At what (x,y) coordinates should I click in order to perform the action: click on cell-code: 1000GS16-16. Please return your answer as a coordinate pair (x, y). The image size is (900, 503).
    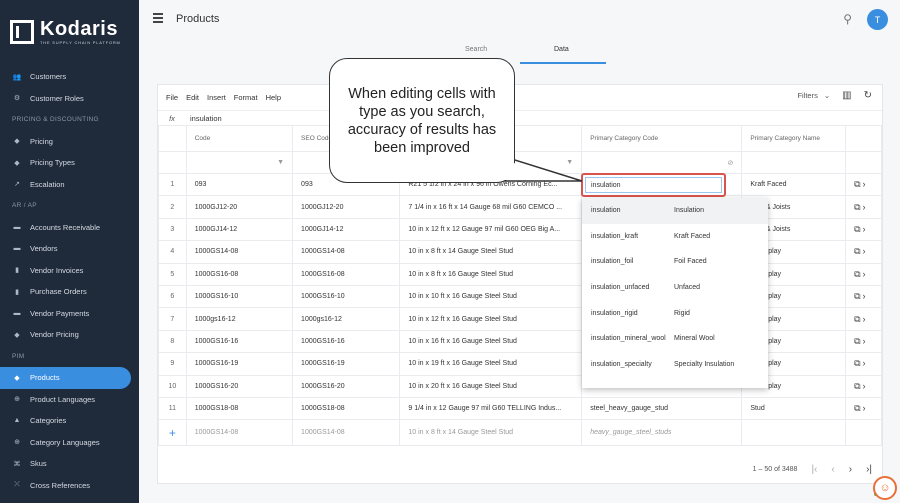
    Looking at the image, I should click on (239, 341).